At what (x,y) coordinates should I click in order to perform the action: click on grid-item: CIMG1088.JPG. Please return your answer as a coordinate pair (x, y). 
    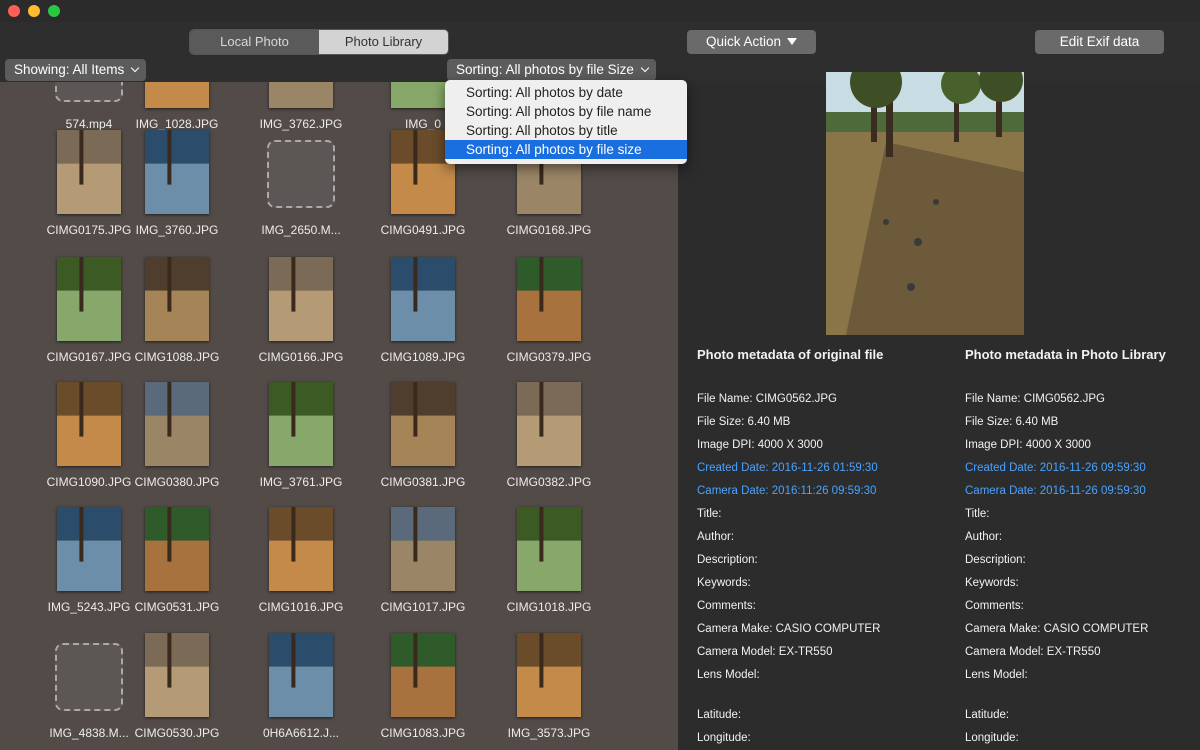
    Looking at the image, I should click on (177, 317).